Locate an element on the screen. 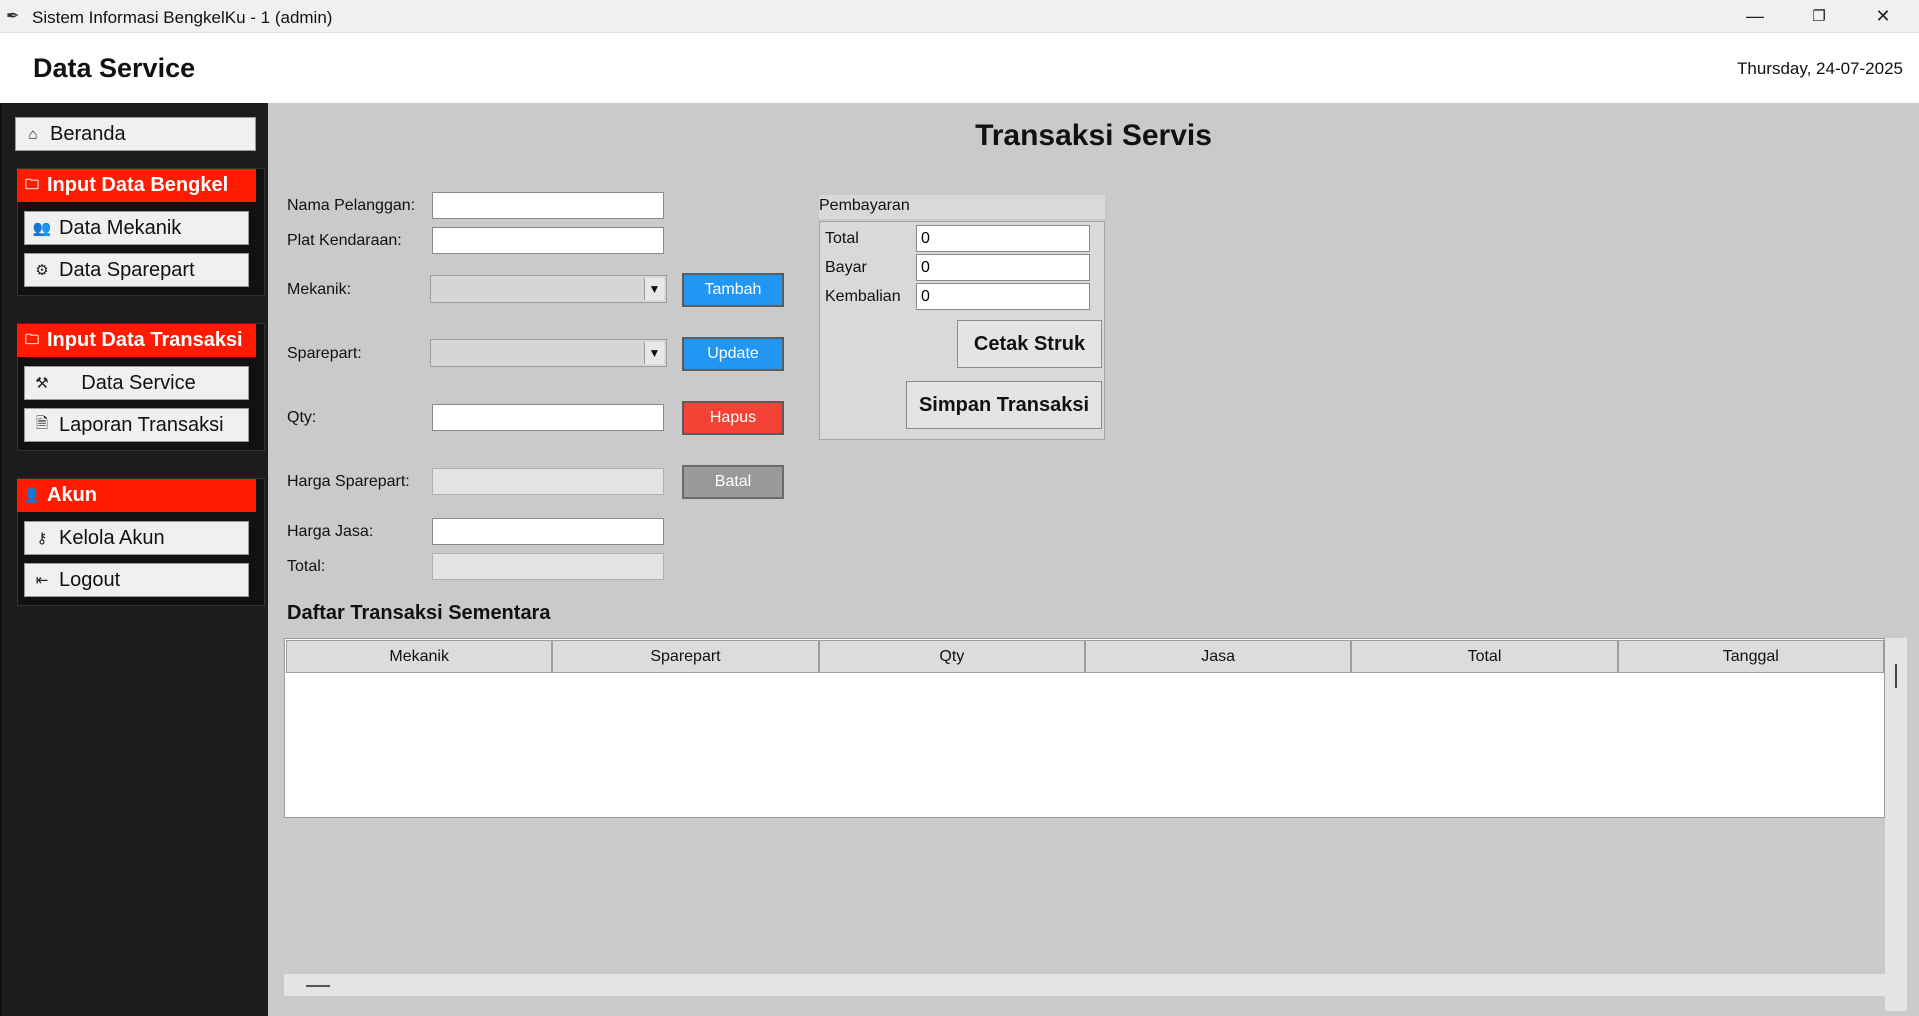 This screenshot has height=1016, width=1919. sidebar-item-data-mekanik: 👥 Data Mekanik is located at coordinates (136, 228).